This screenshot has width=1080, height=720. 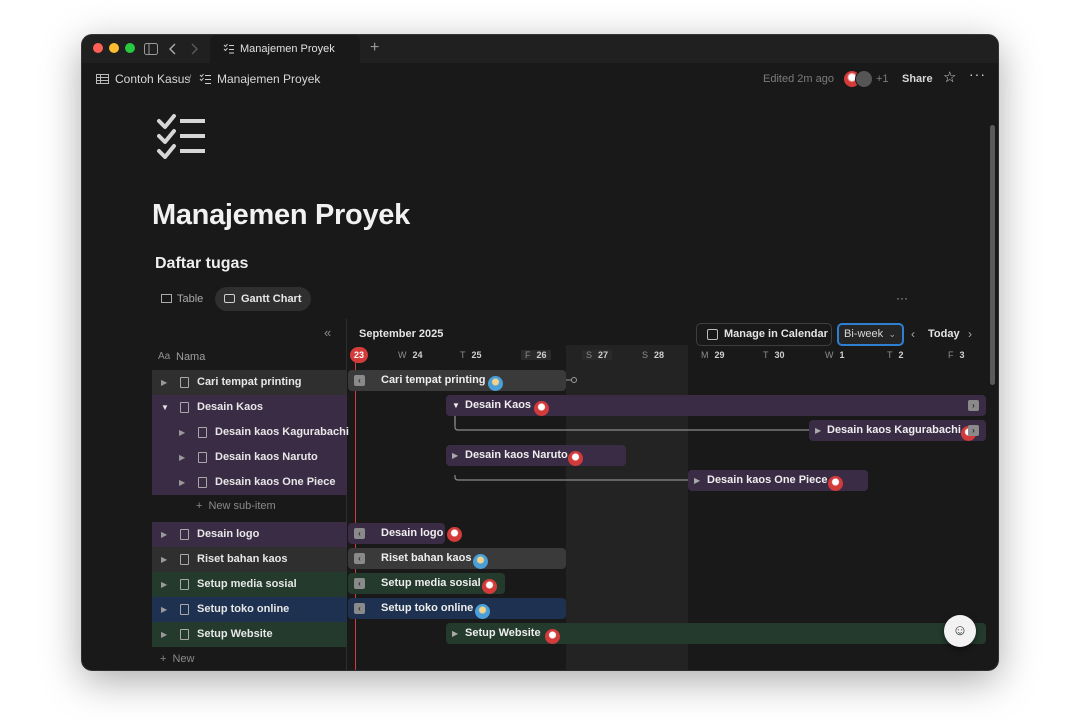 What do you see at coordinates (249, 382) in the screenshot?
I see `list-item: ▶ Cari tempat printing` at bounding box center [249, 382].